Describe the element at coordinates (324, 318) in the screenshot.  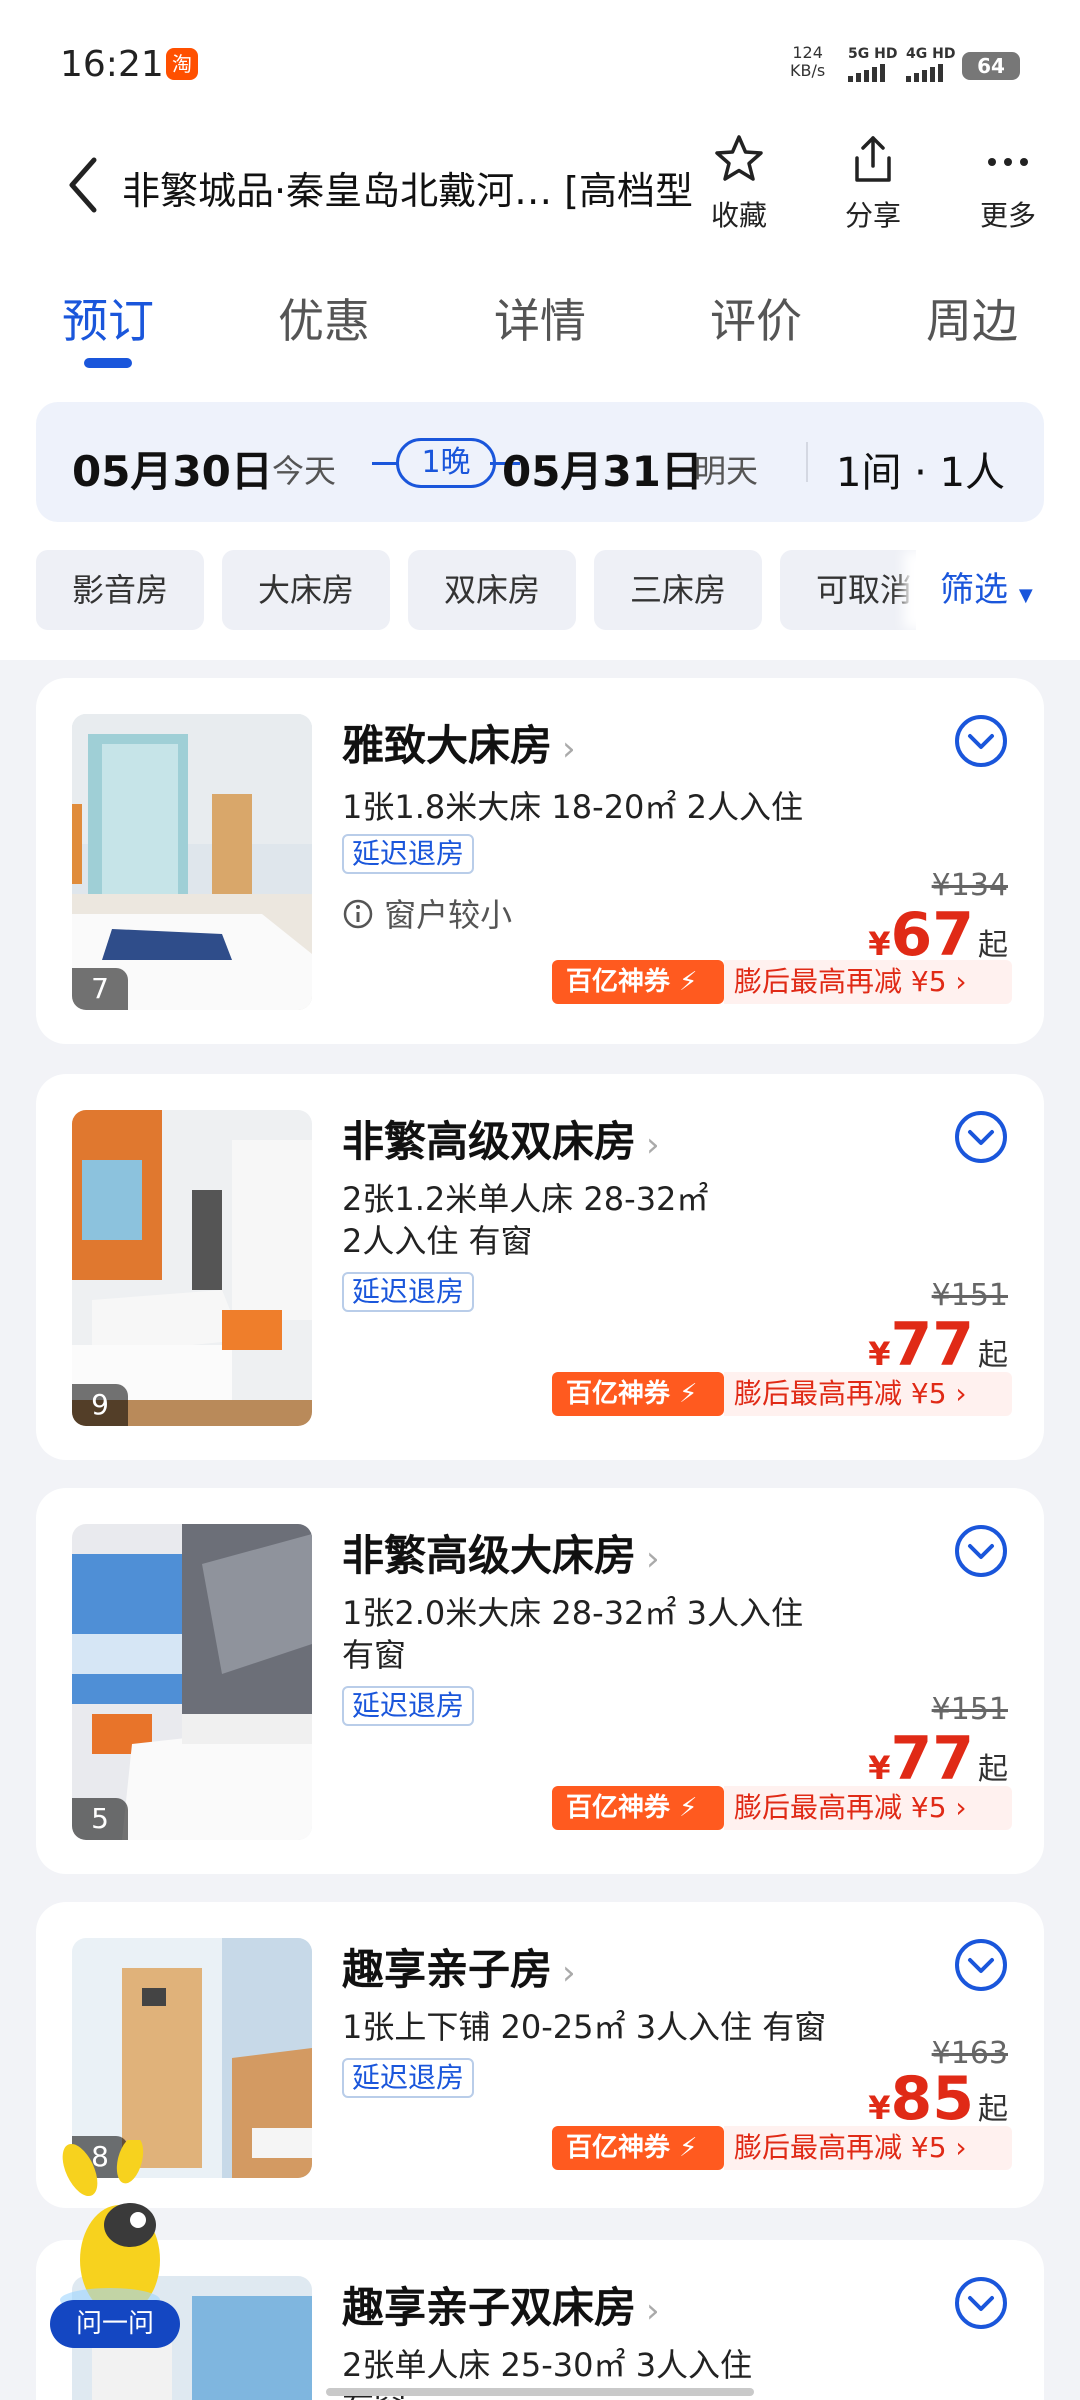
I see `tab-offers: 优惠` at that location.